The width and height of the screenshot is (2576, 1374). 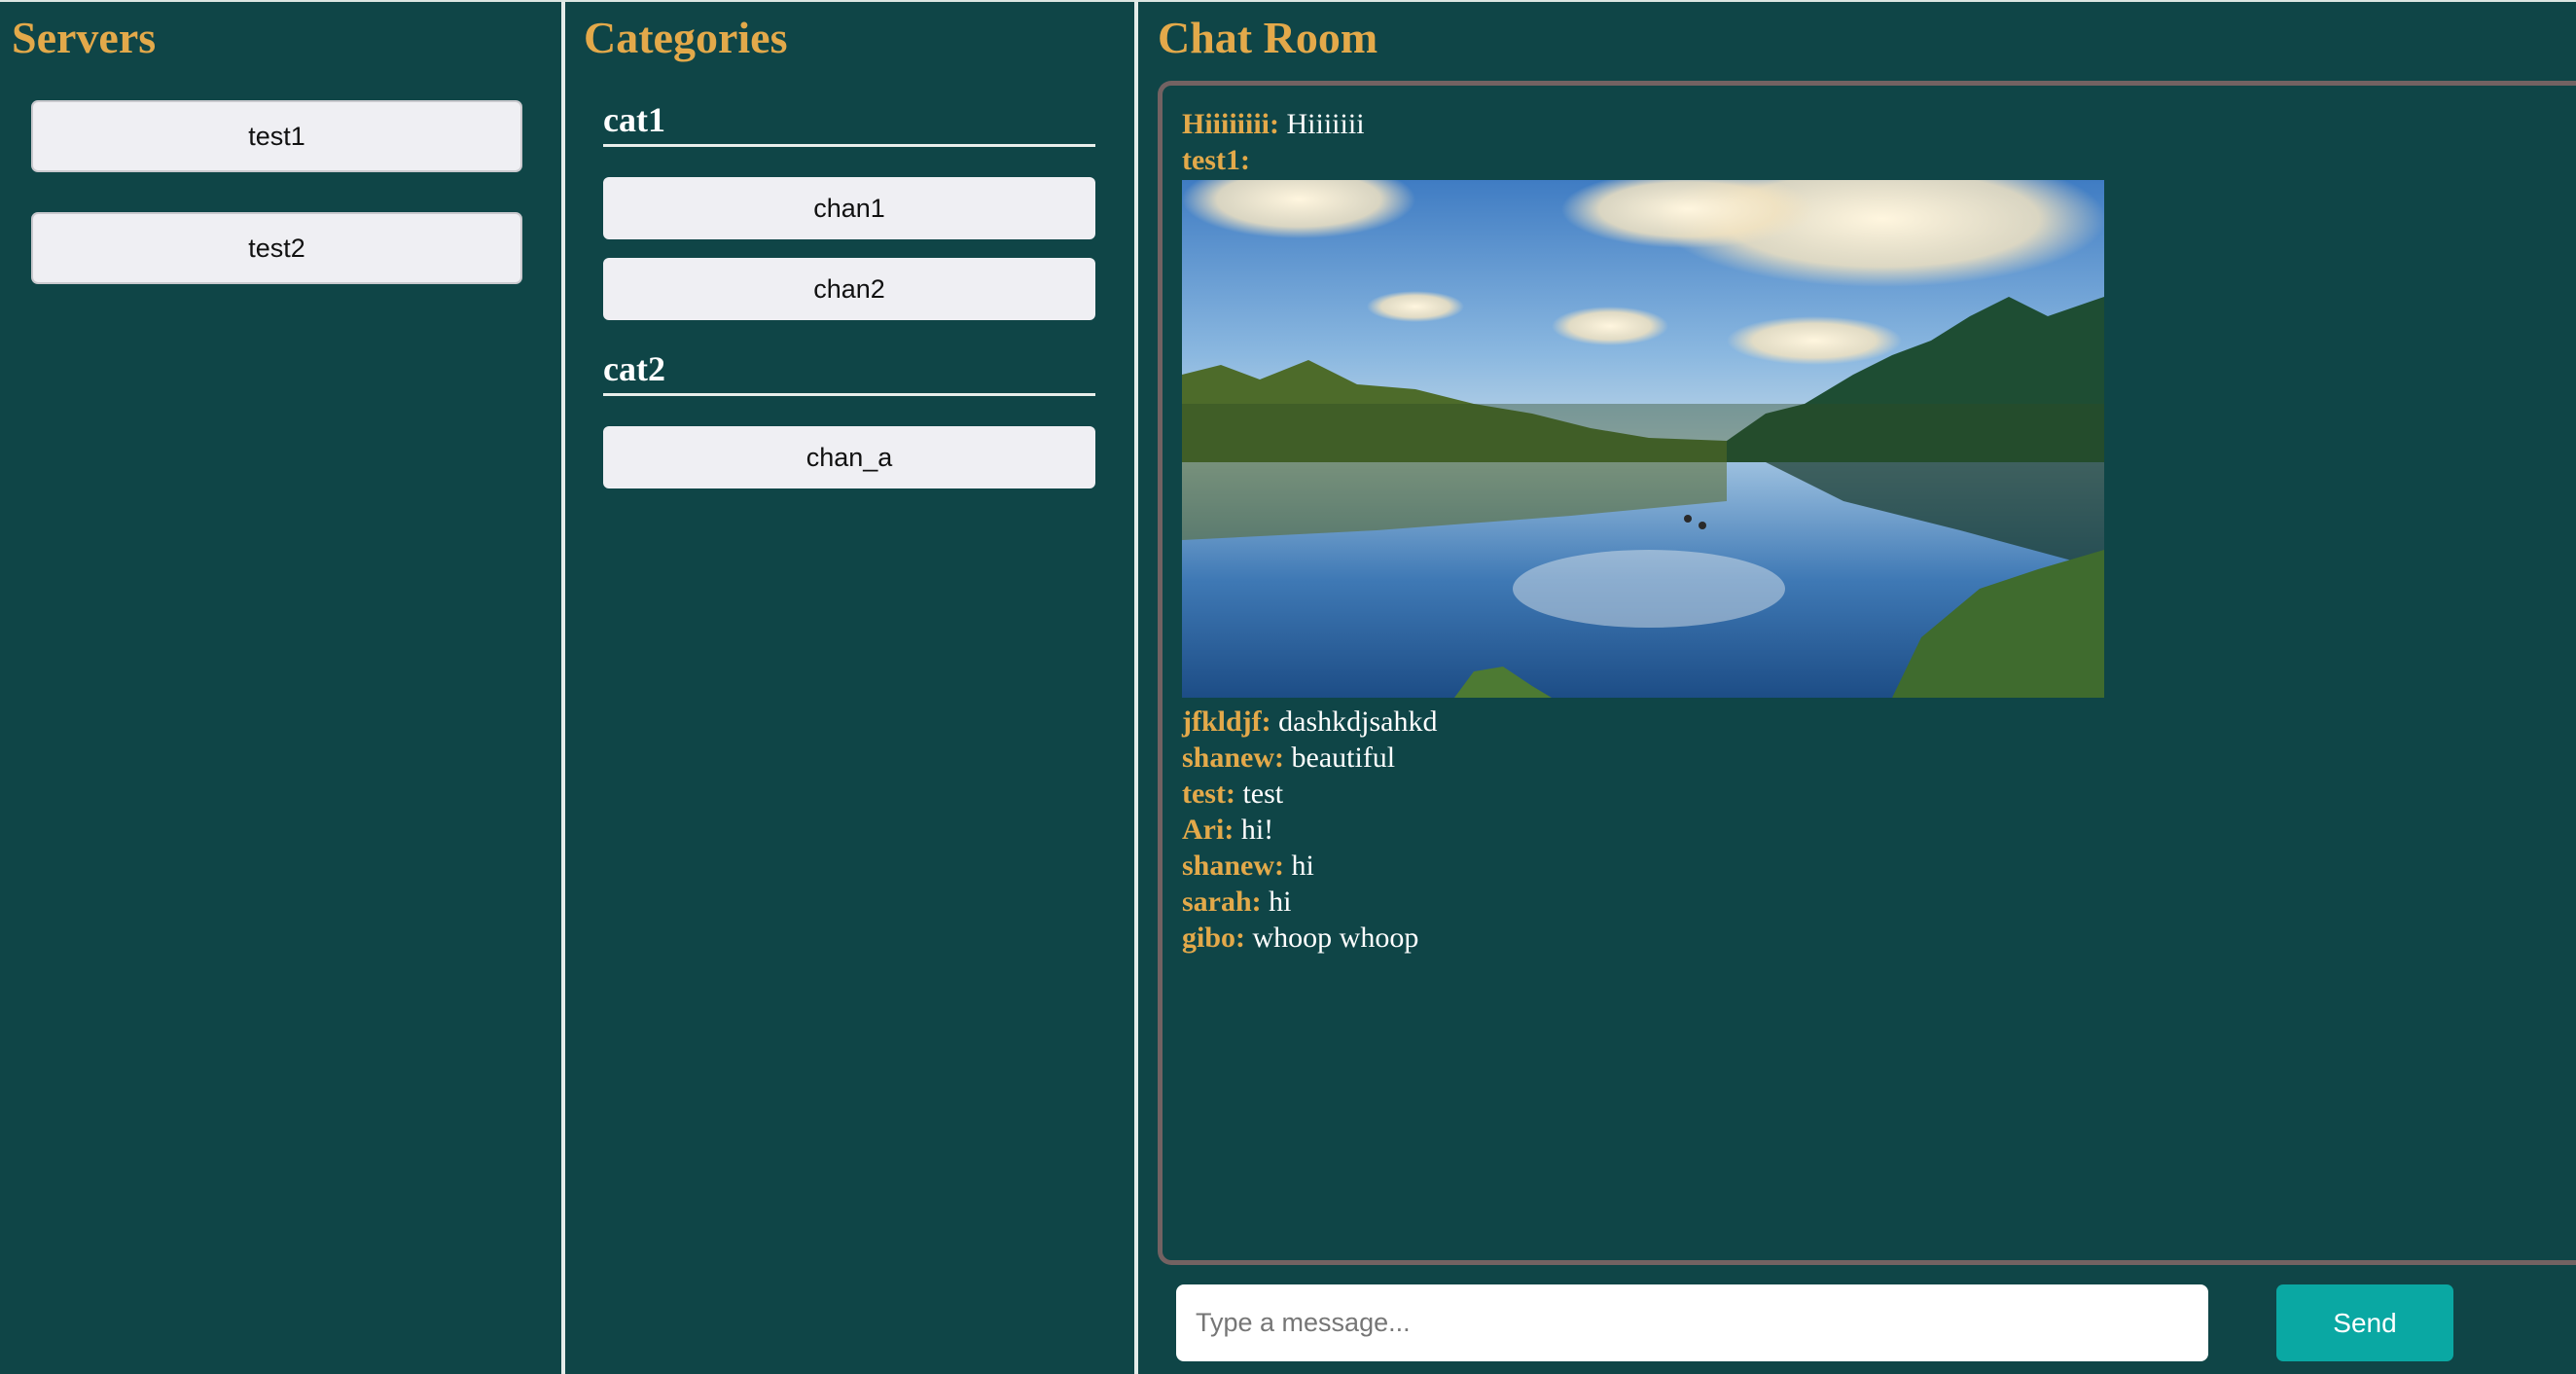 I want to click on message-text: Hiiiiiii, so click(x=1325, y=124).